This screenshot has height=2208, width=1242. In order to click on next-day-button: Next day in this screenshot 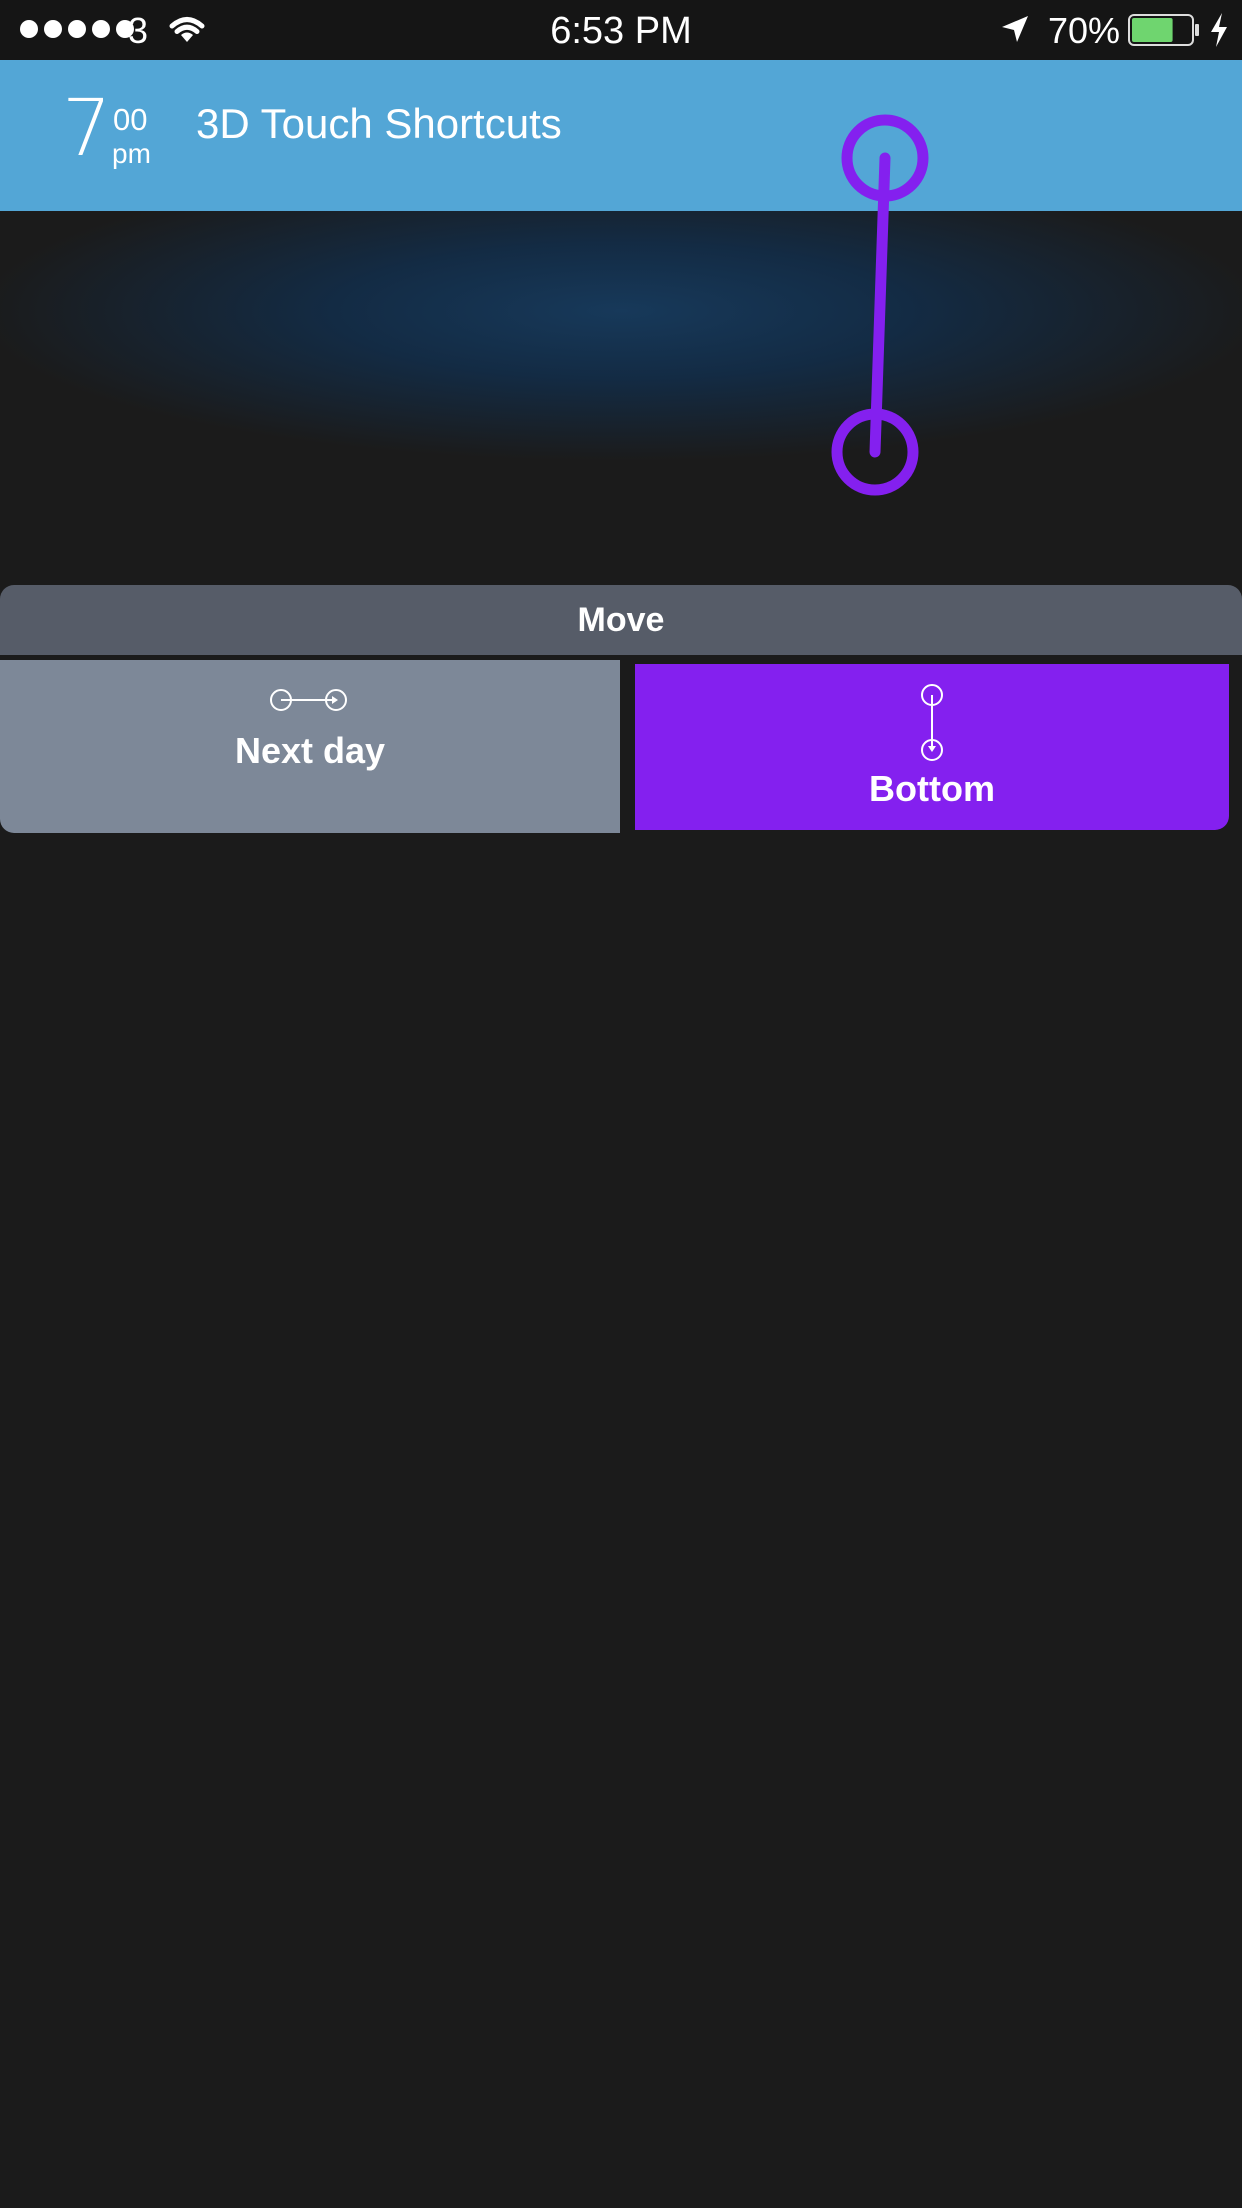, I will do `click(310, 746)`.